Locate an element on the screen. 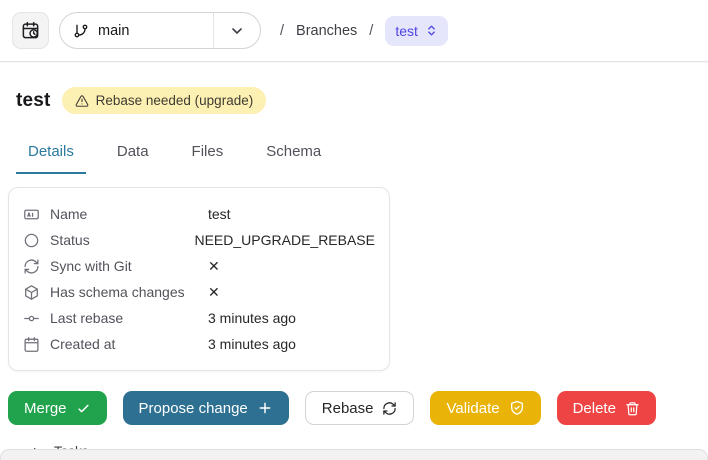 This screenshot has height=460, width=708. rebase-warning-badge: Rebase needed (upgrade) is located at coordinates (164, 100).